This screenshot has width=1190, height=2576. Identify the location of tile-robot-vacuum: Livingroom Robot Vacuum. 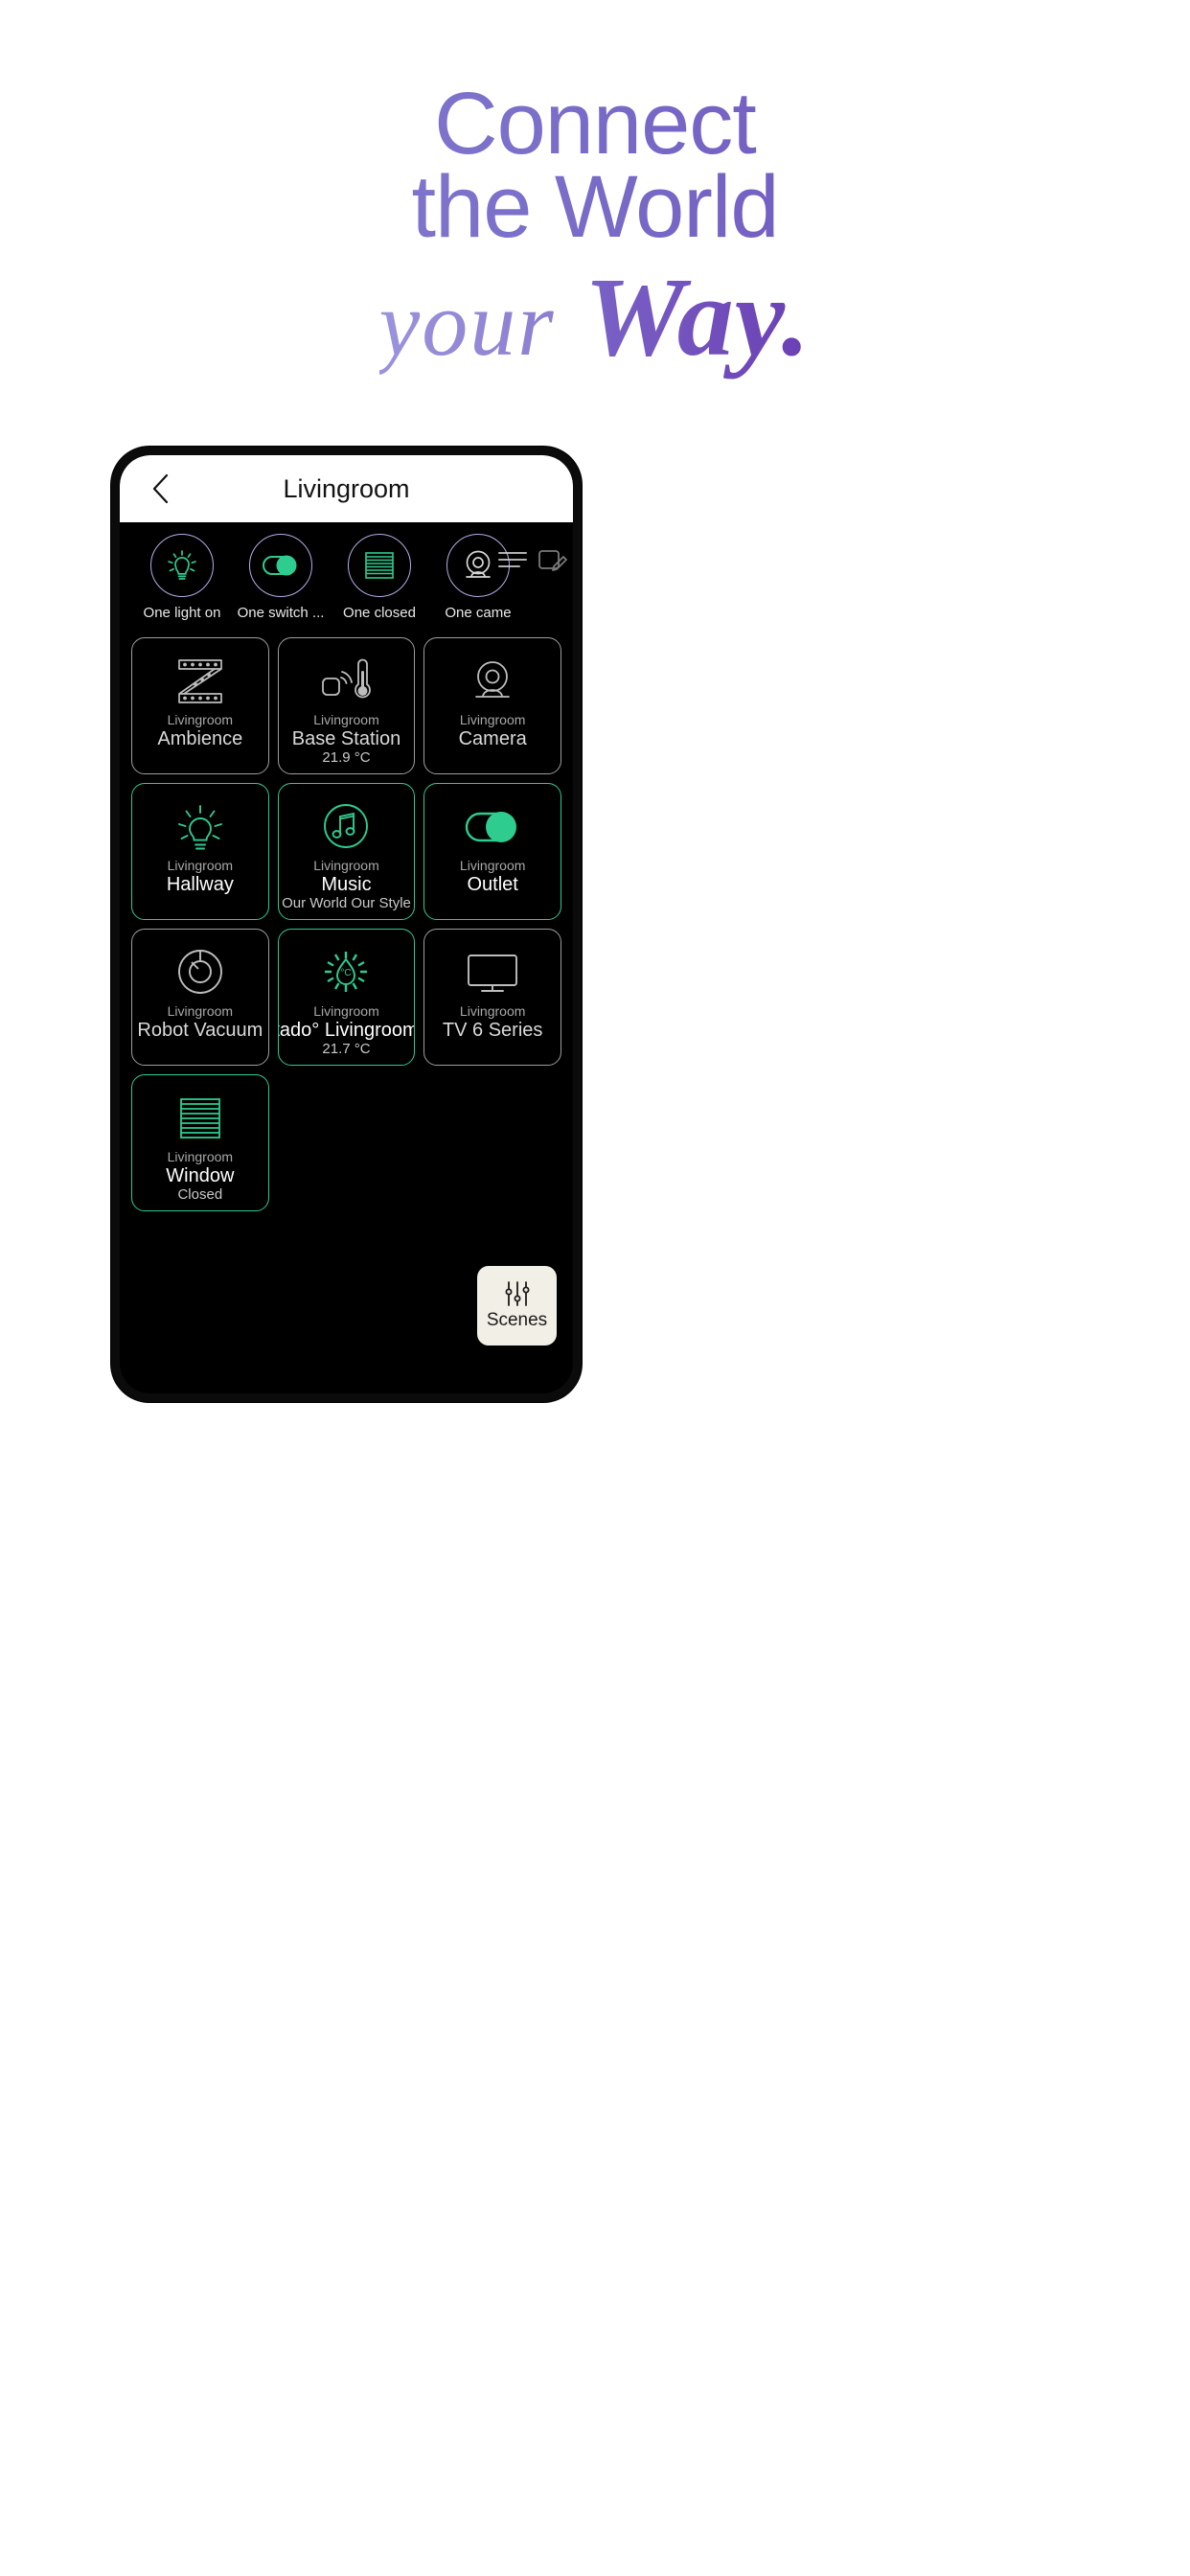
(200, 997).